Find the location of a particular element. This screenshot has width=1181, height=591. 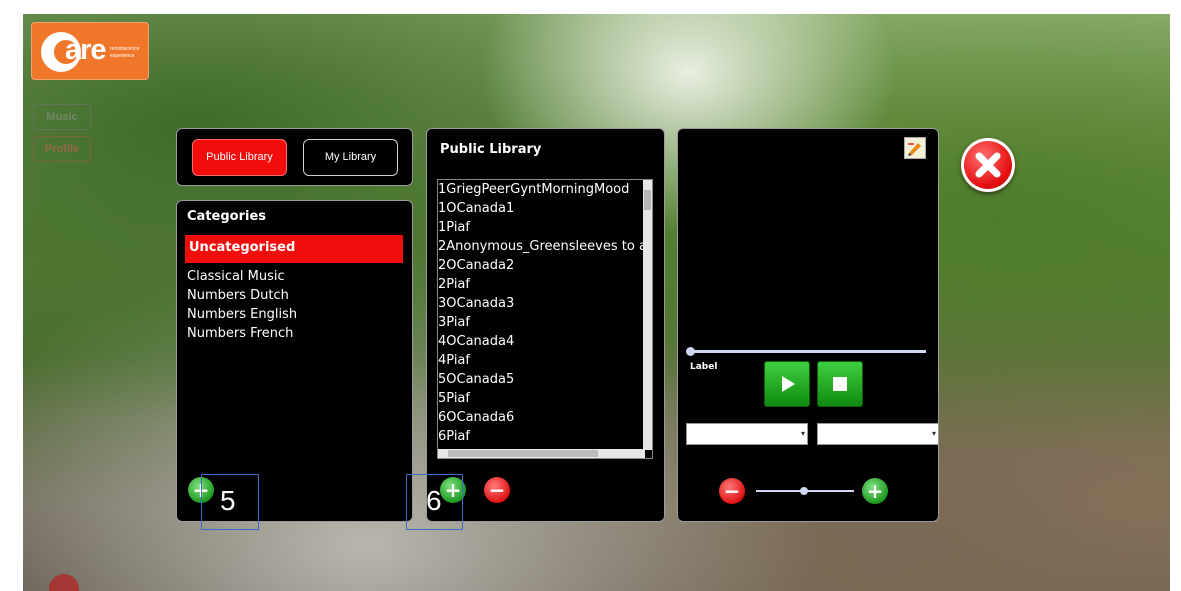

music-side-button: Music is located at coordinates (62, 117).